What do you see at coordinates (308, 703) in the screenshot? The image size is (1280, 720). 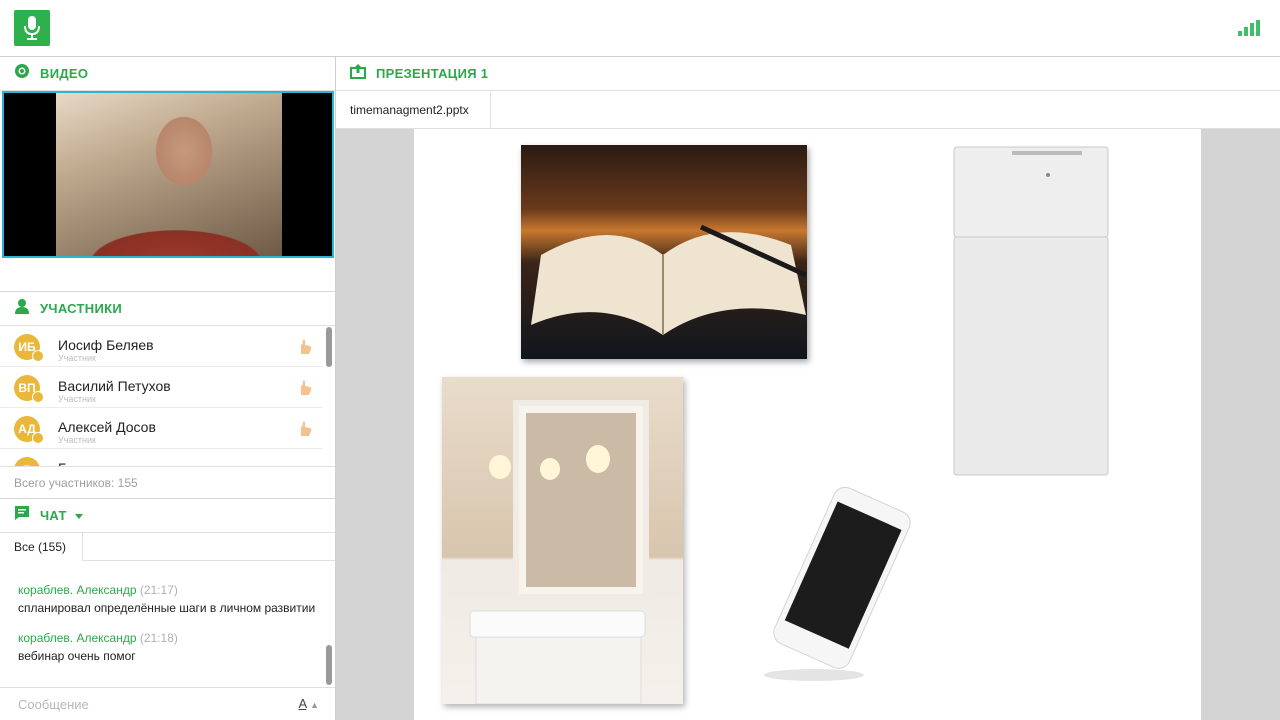 I see `font-format-button: A ▲` at bounding box center [308, 703].